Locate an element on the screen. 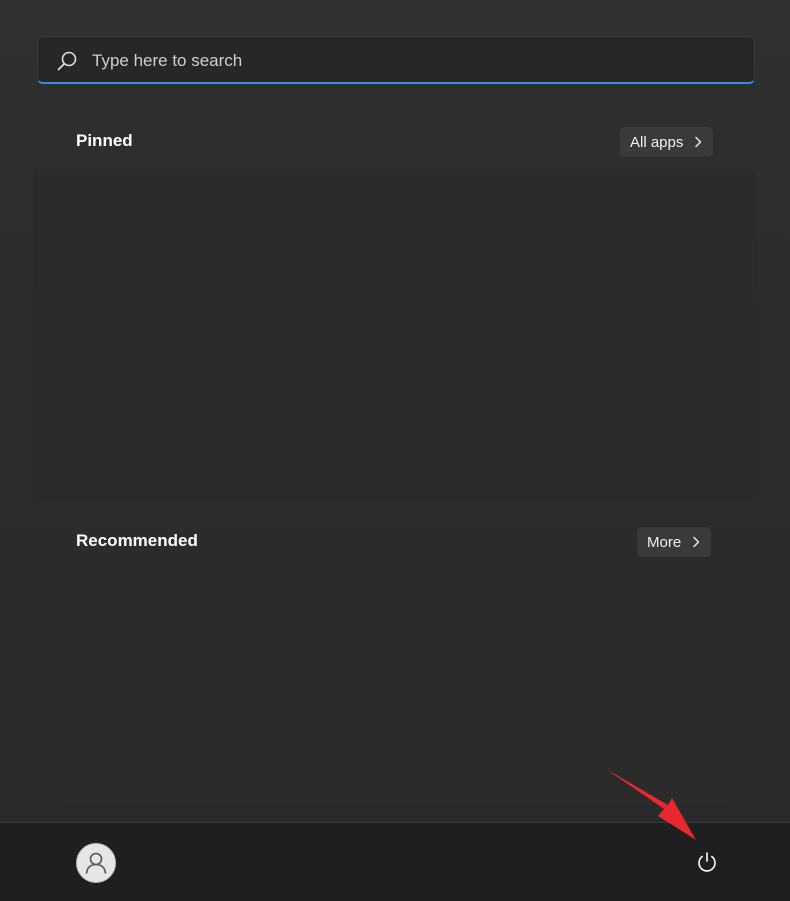 Image resolution: width=790 pixels, height=901 pixels. more-label: More is located at coordinates (664, 542).